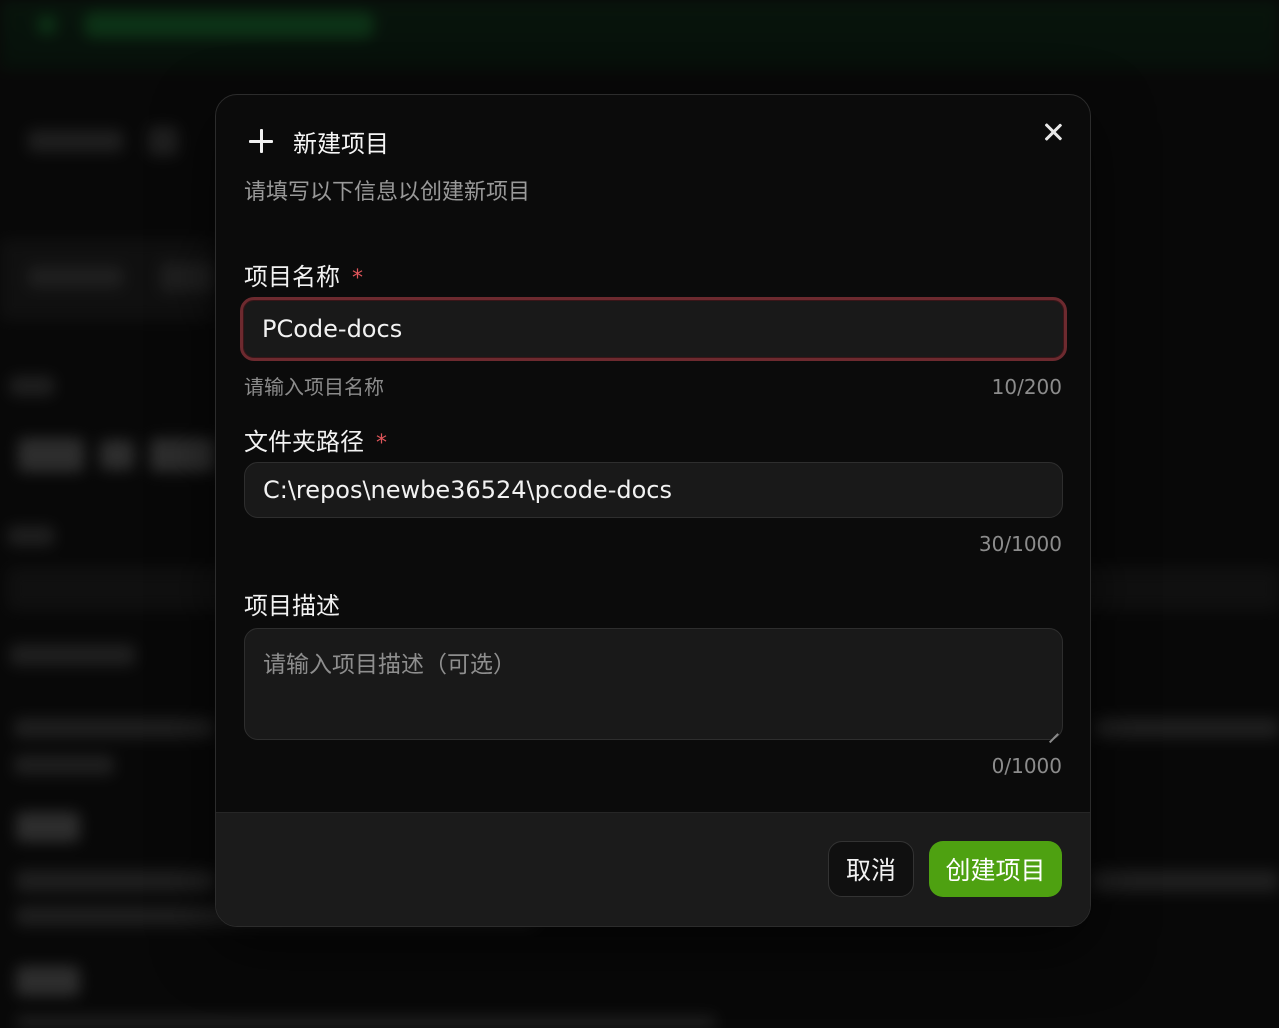 The image size is (1279, 1028). I want to click on project-name-counter: 10/200, so click(1026, 387).